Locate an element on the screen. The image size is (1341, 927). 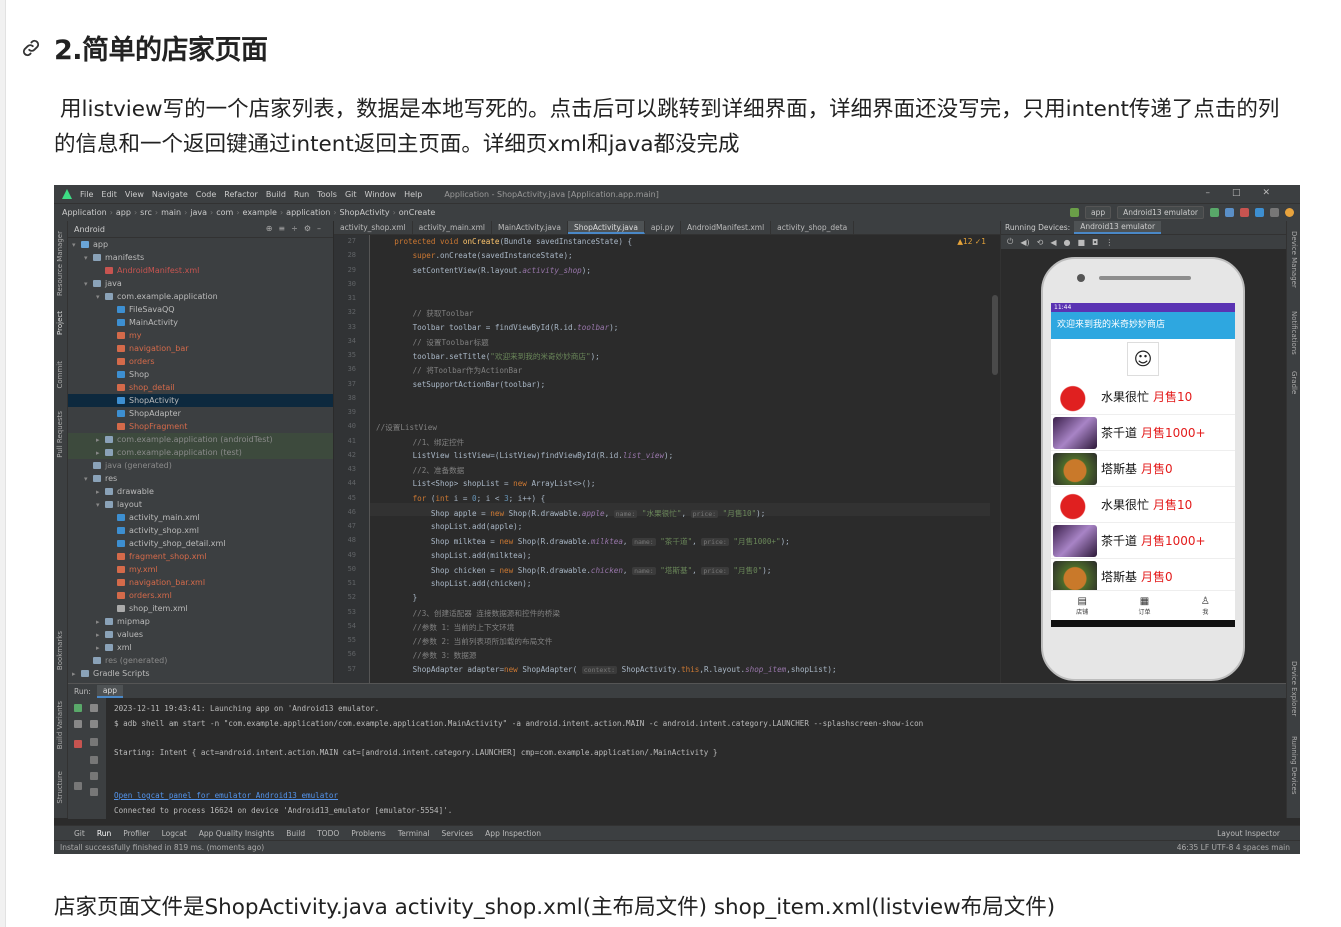
tree-item: ▾ res is located at coordinates (200, 478).